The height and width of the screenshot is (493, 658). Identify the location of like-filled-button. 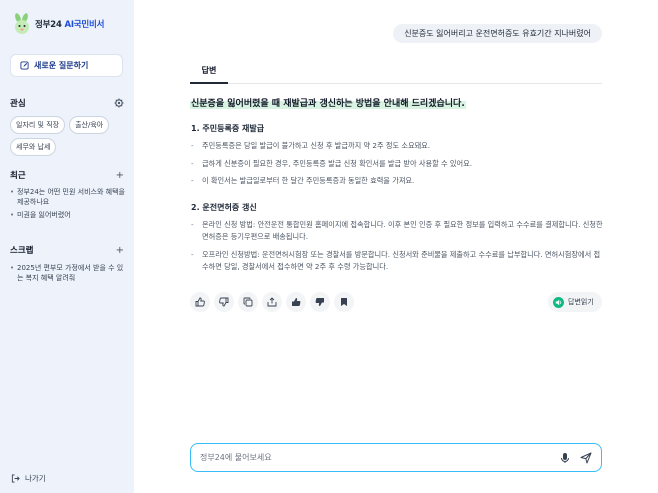
(296, 302).